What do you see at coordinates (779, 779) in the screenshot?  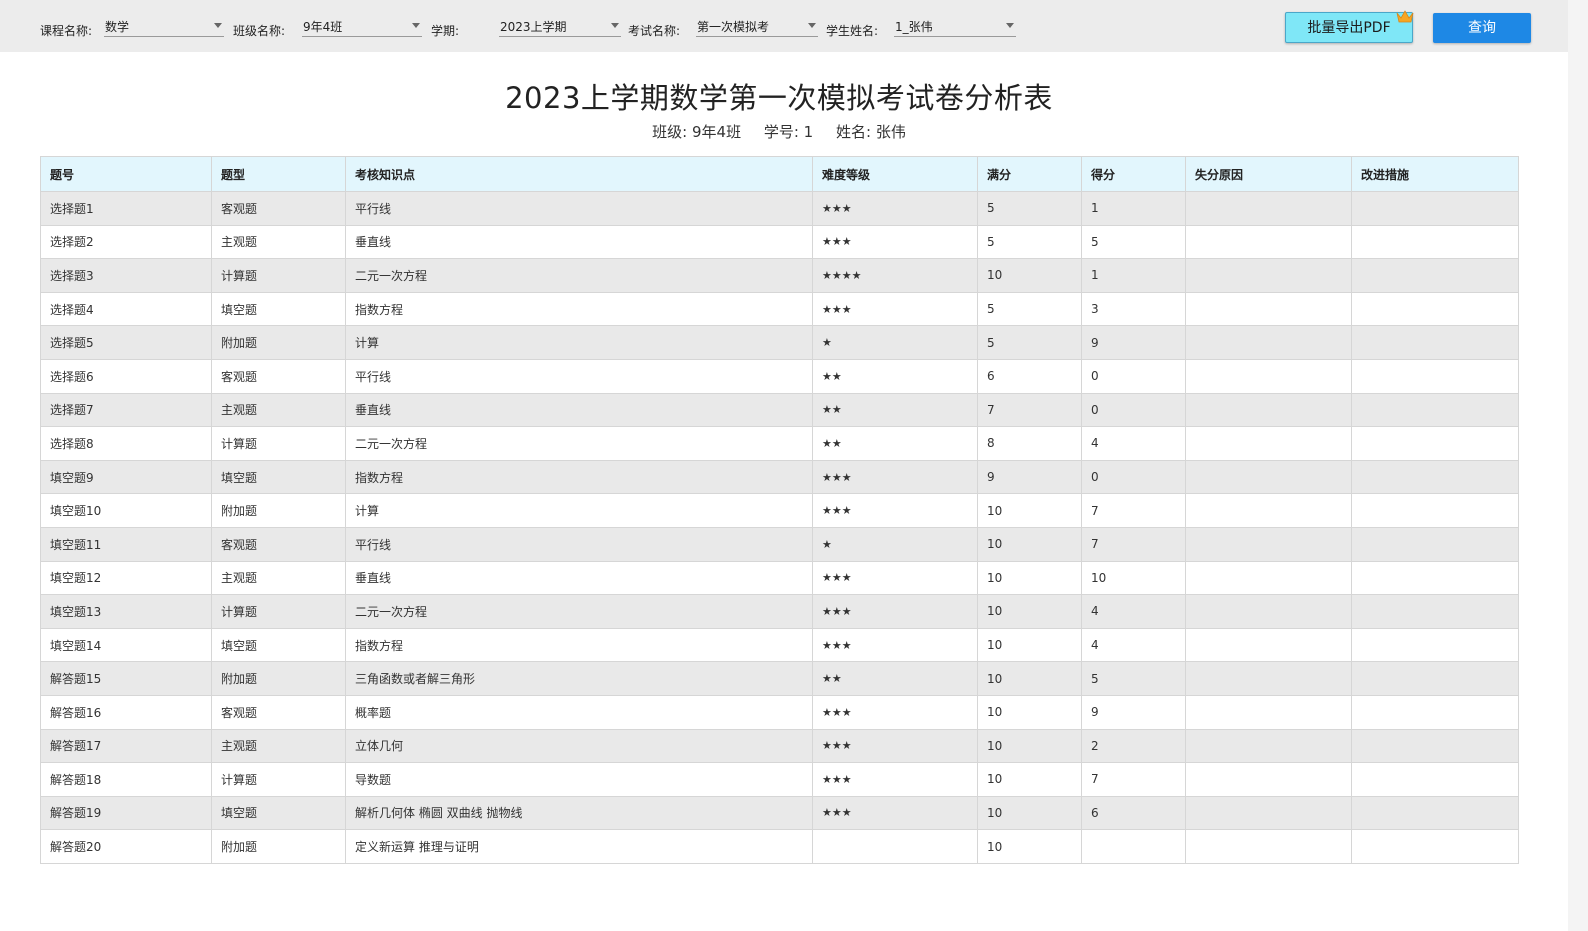 I see `table-row: 解答题18 计算题 导数题 ★★★ 10 7` at bounding box center [779, 779].